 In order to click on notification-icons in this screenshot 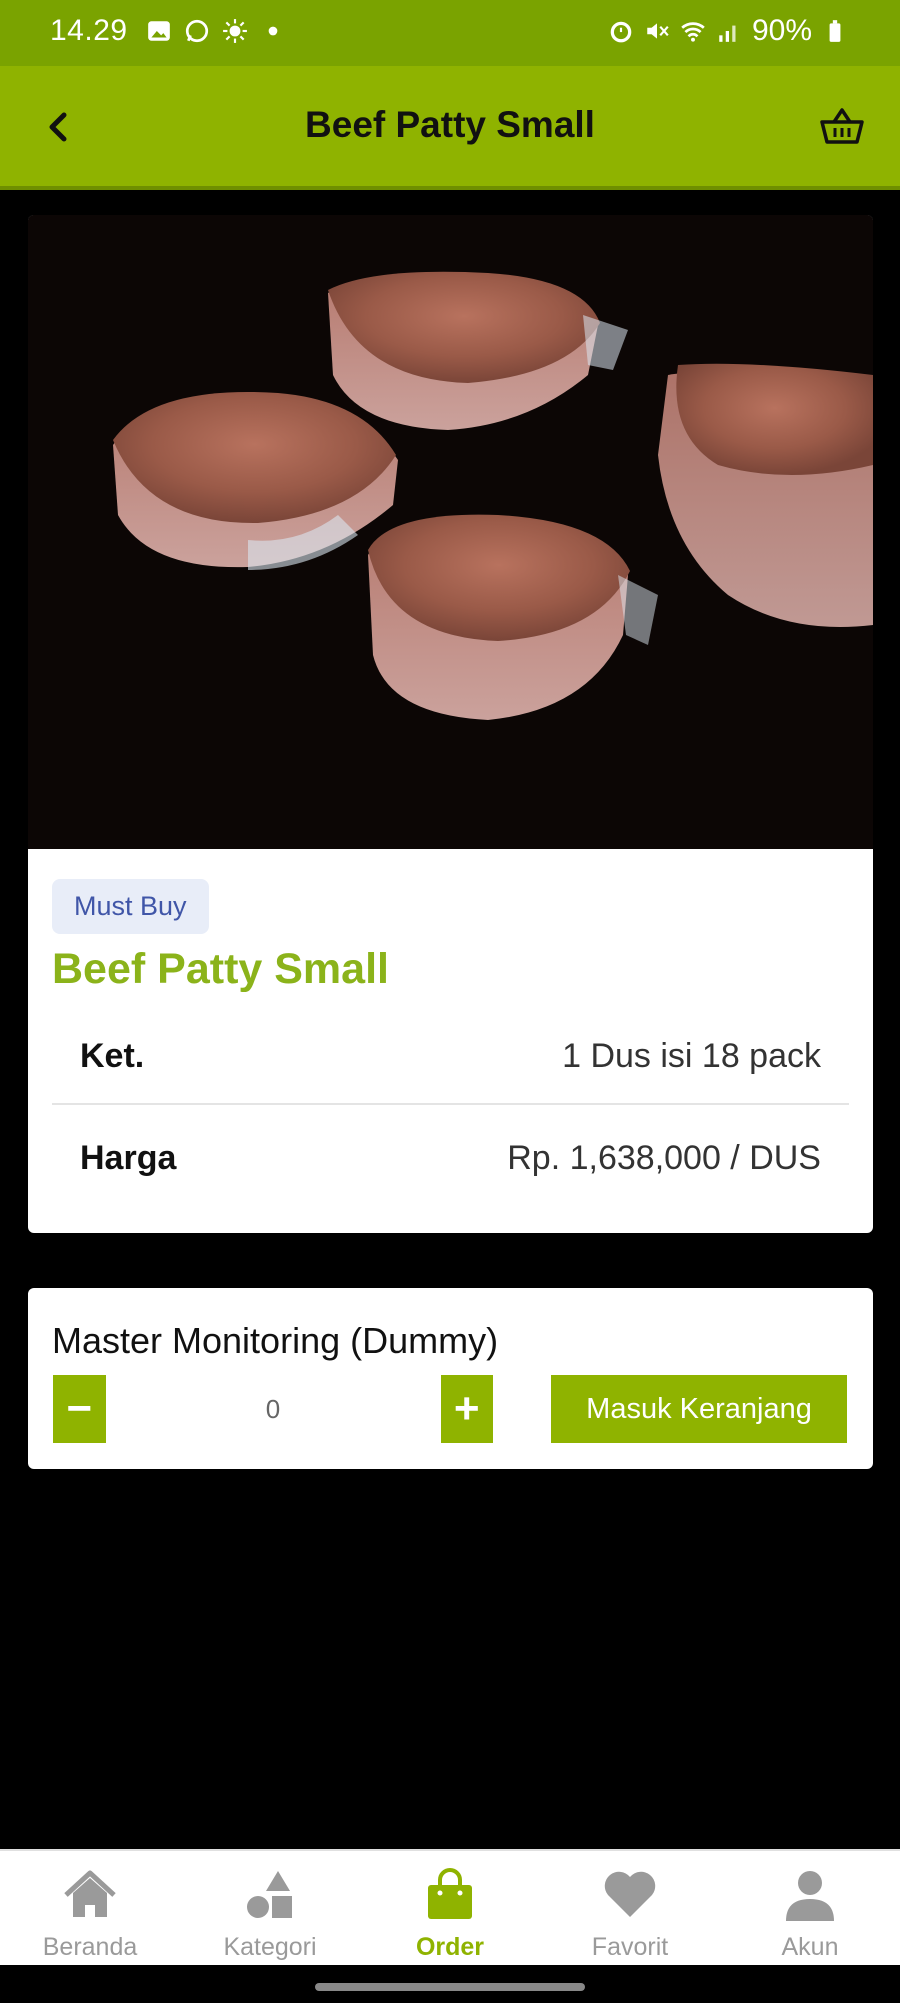, I will do `click(216, 31)`.